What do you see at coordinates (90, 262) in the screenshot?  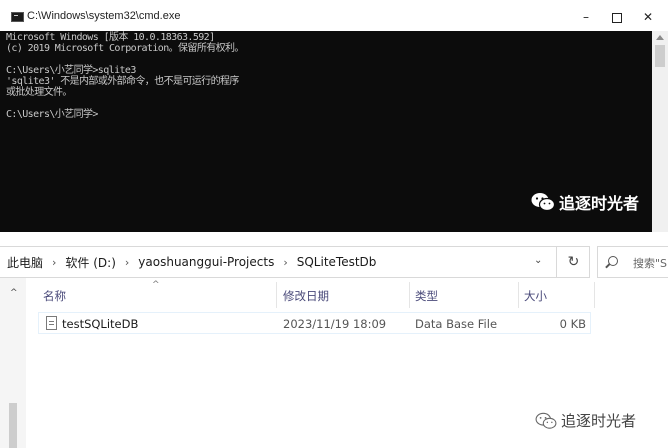 I see `breadcrumb-drive-d: 软件 (D:)` at bounding box center [90, 262].